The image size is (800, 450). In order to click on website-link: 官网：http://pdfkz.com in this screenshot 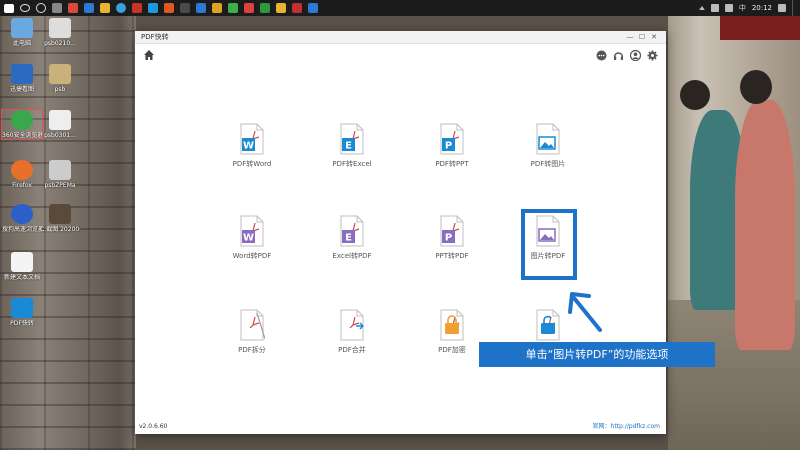, I will do `click(626, 425)`.